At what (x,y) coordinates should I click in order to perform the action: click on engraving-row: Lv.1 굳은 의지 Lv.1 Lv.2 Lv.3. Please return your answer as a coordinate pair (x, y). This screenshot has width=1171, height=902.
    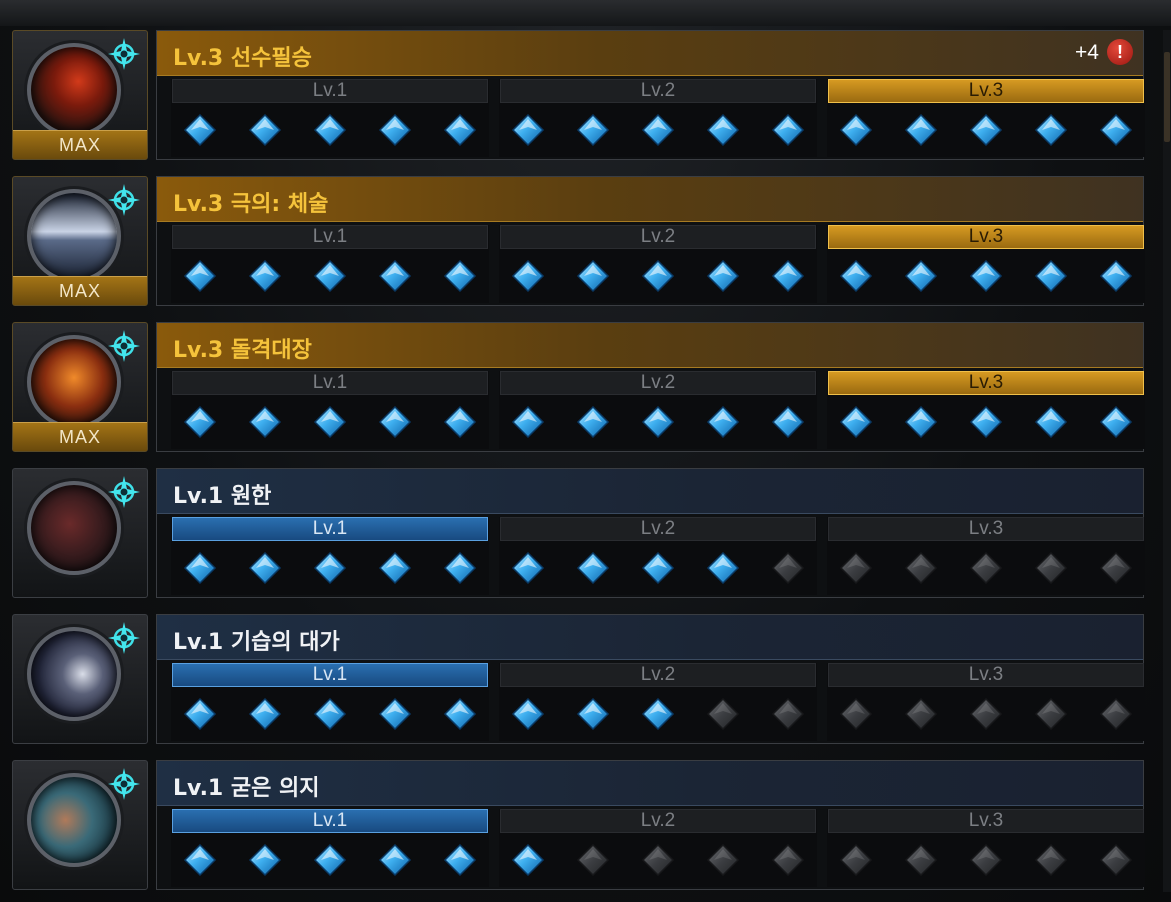
    Looking at the image, I should click on (578, 826).